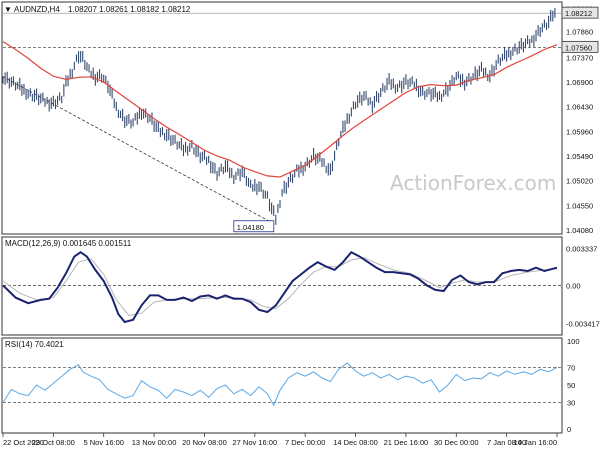 This screenshot has height=450, width=600. What do you see at coordinates (579, 32) in the screenshot?
I see `price-tick-label: 1.07860` at bounding box center [579, 32].